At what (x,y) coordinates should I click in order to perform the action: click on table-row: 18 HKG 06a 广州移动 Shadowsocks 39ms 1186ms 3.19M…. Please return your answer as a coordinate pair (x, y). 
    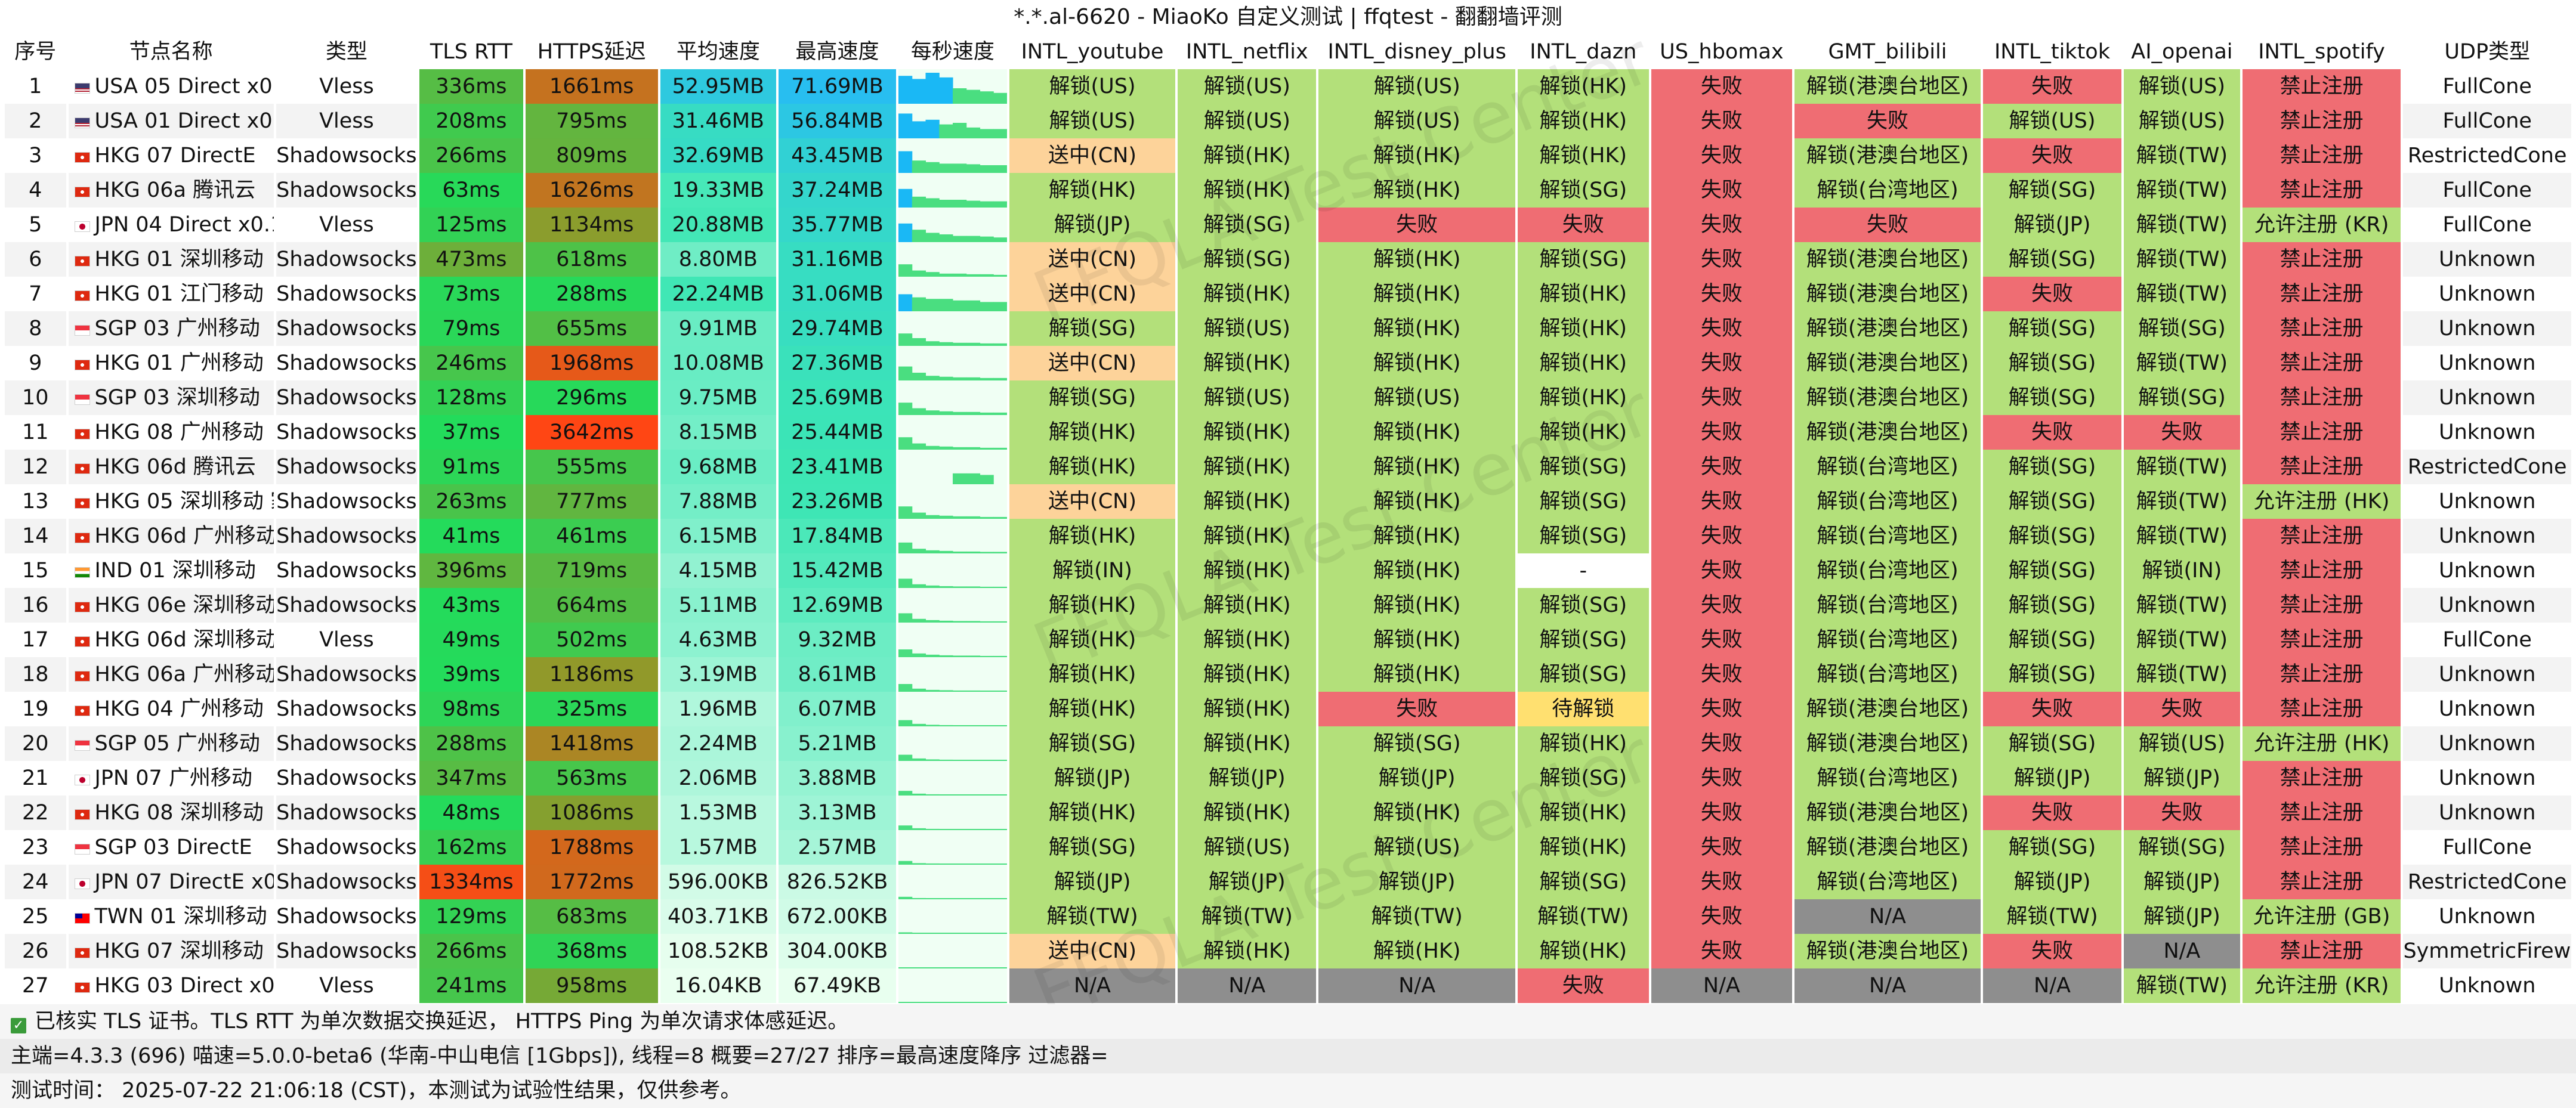
    Looking at the image, I should click on (1288, 674).